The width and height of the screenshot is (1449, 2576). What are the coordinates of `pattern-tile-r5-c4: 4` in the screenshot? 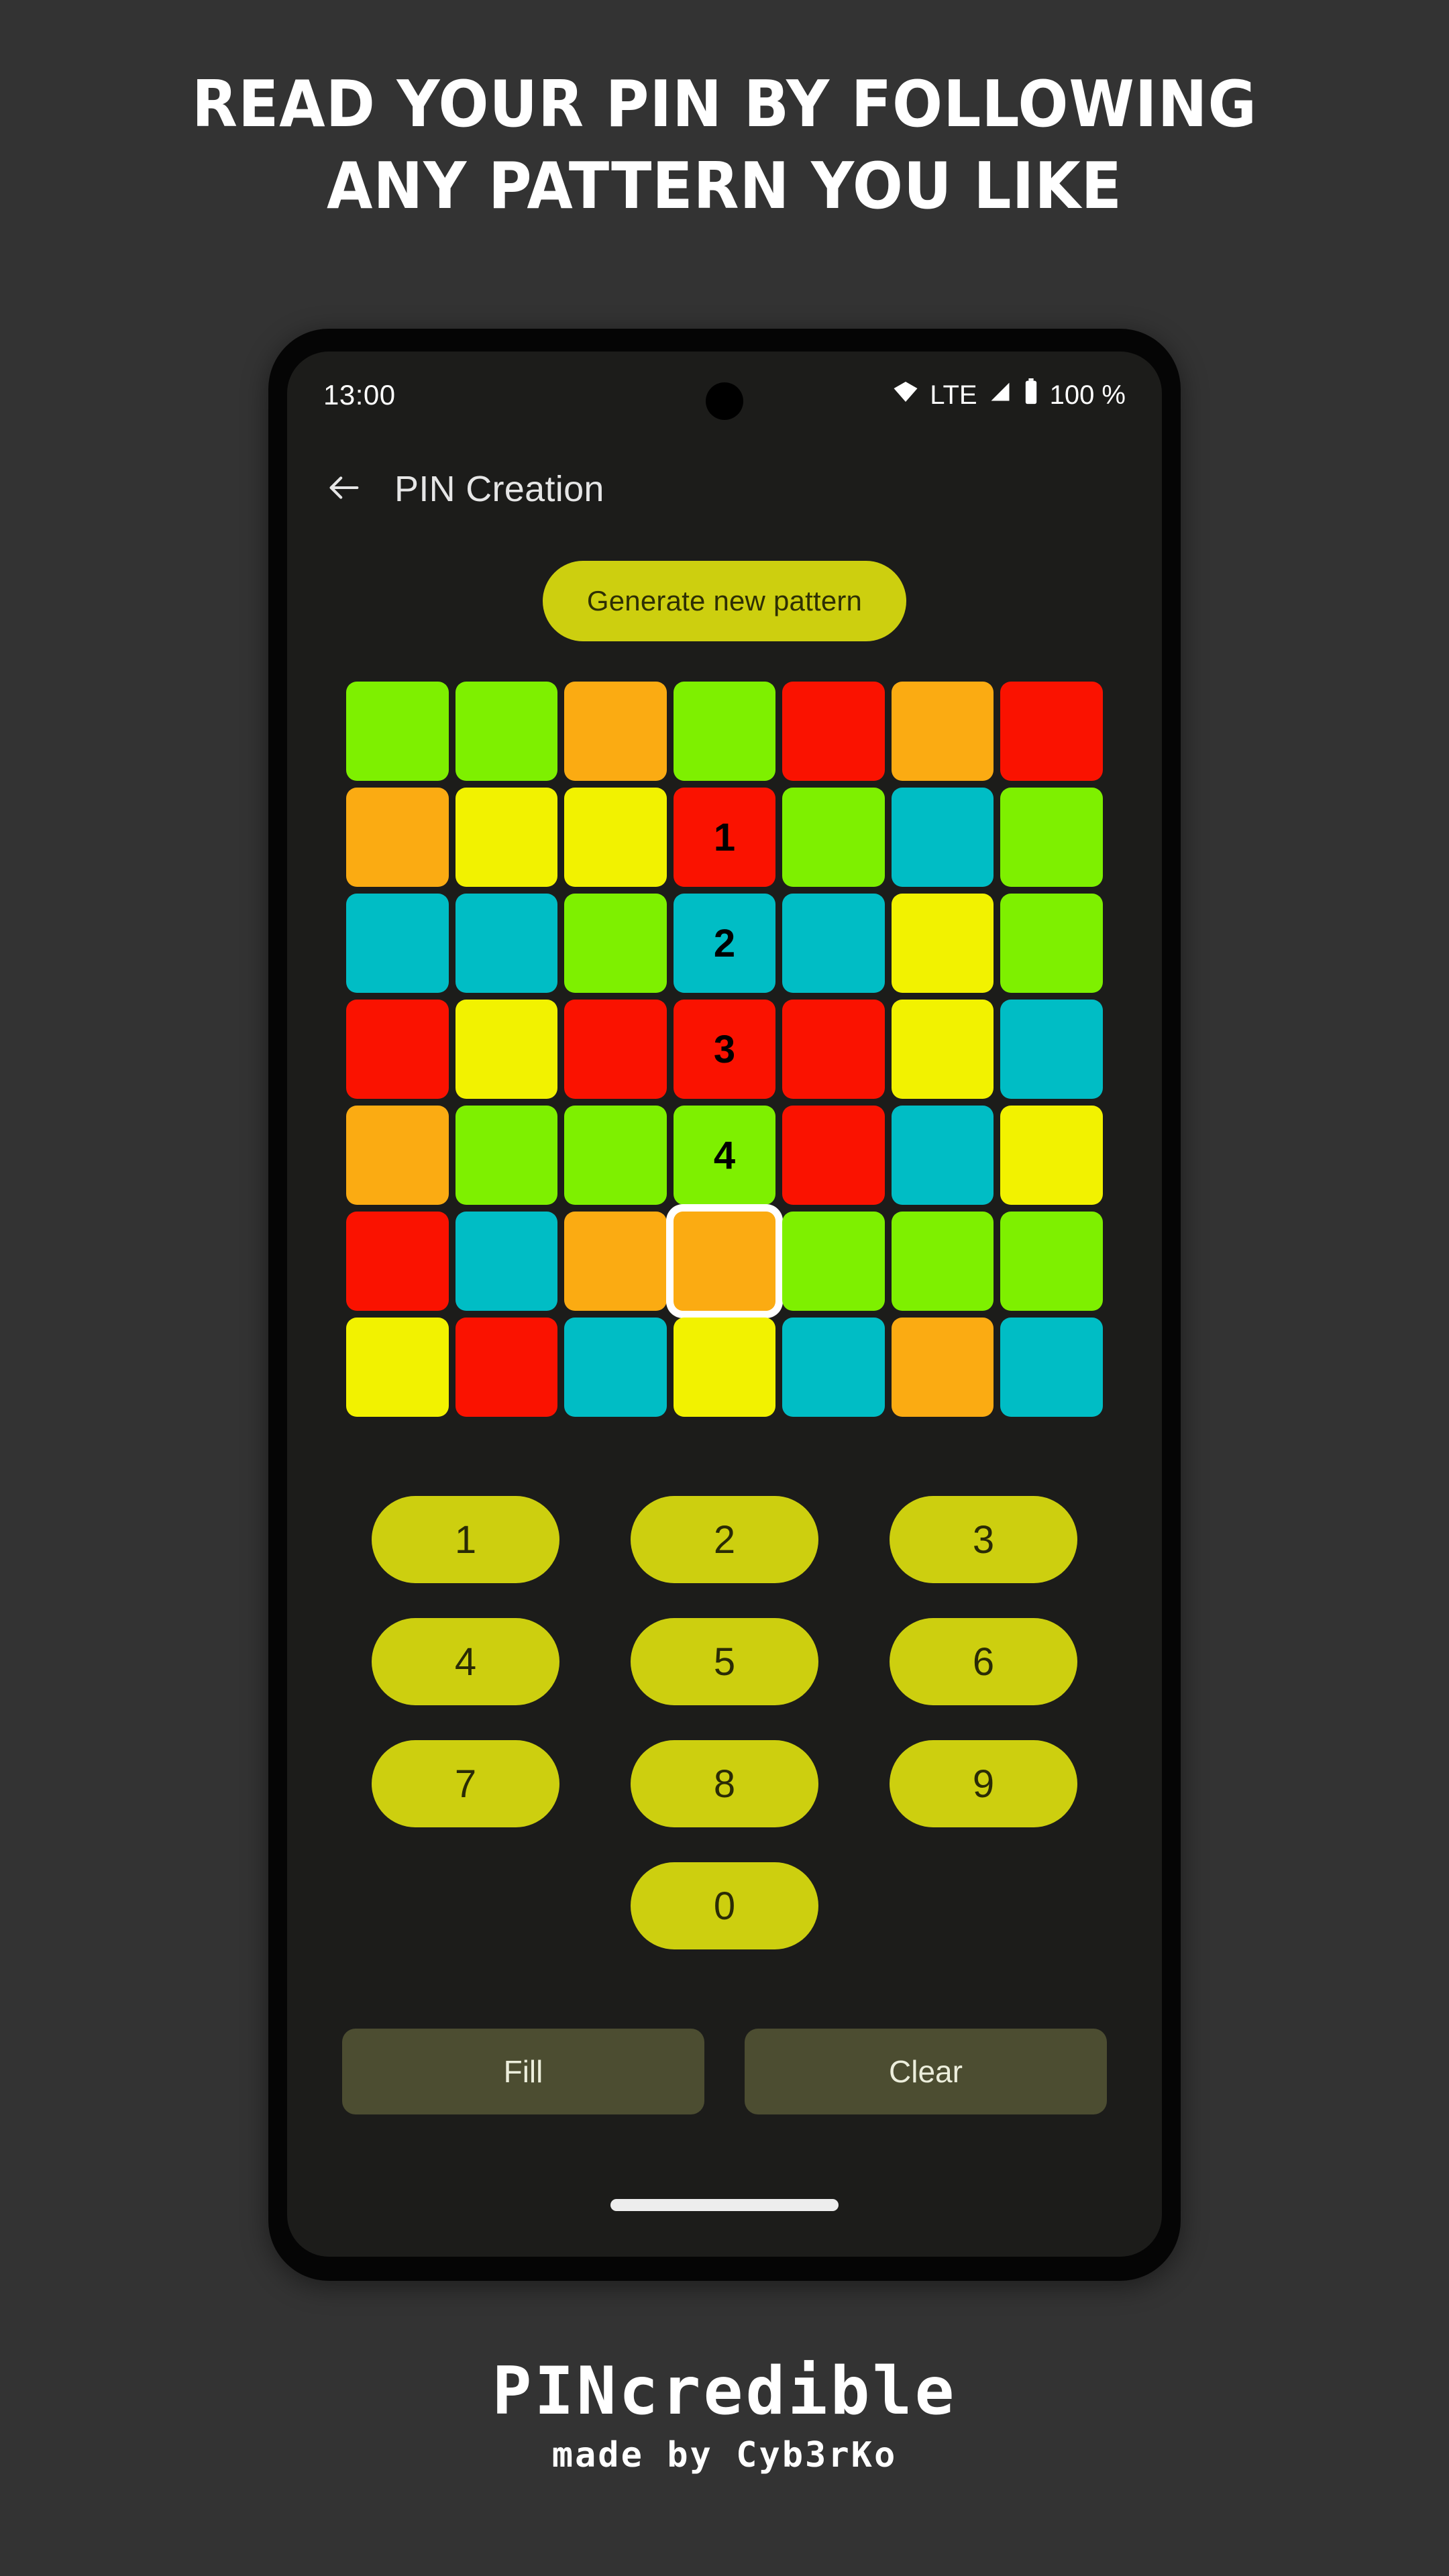 It's located at (724, 1155).